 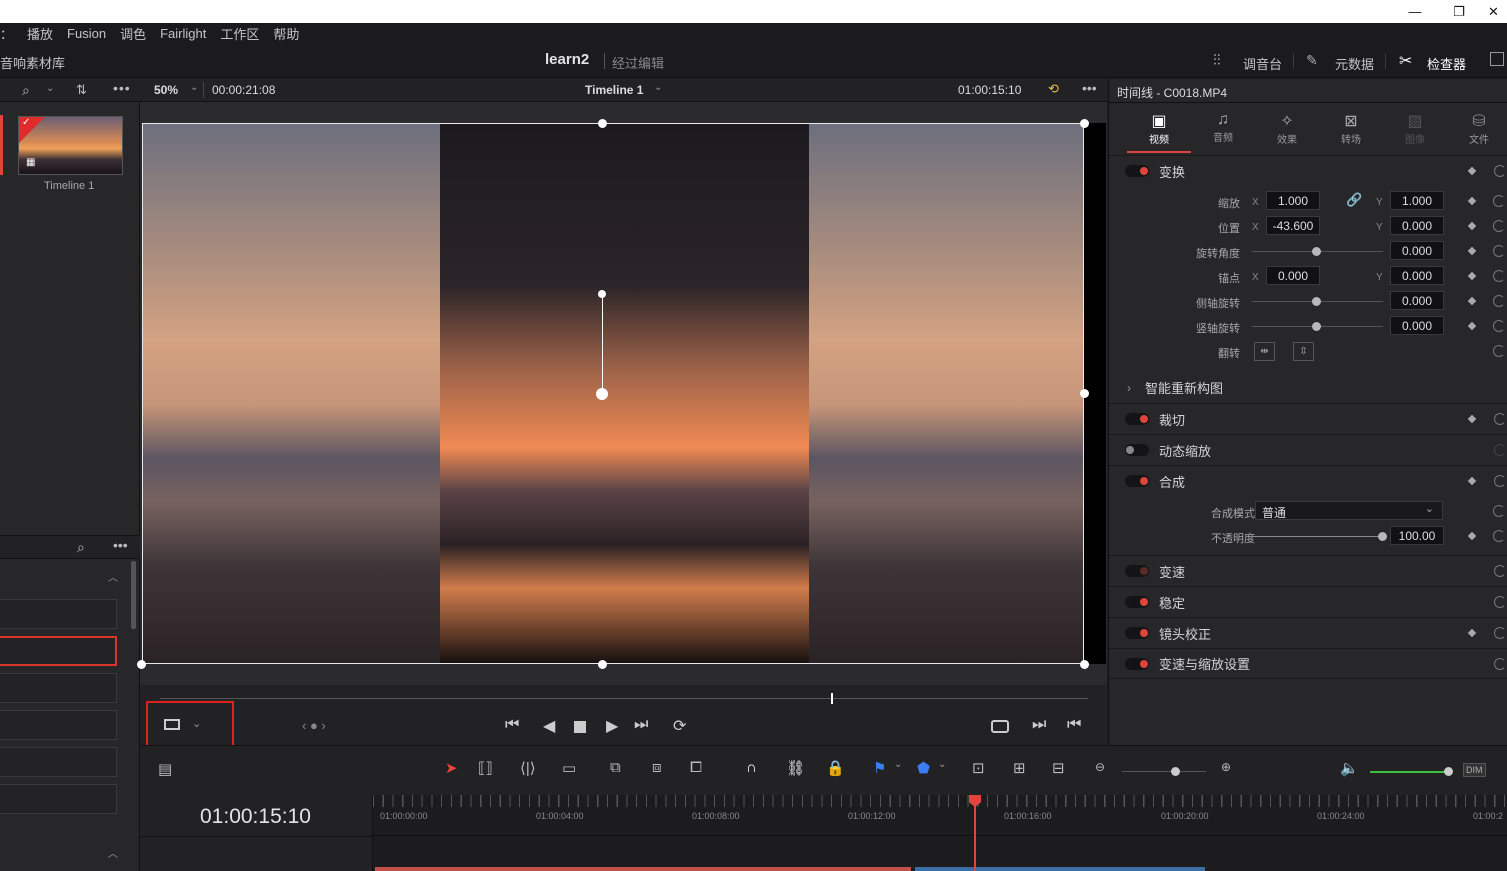 What do you see at coordinates (1226, 767) in the screenshot?
I see `zoom-in-icon: ⊕` at bounding box center [1226, 767].